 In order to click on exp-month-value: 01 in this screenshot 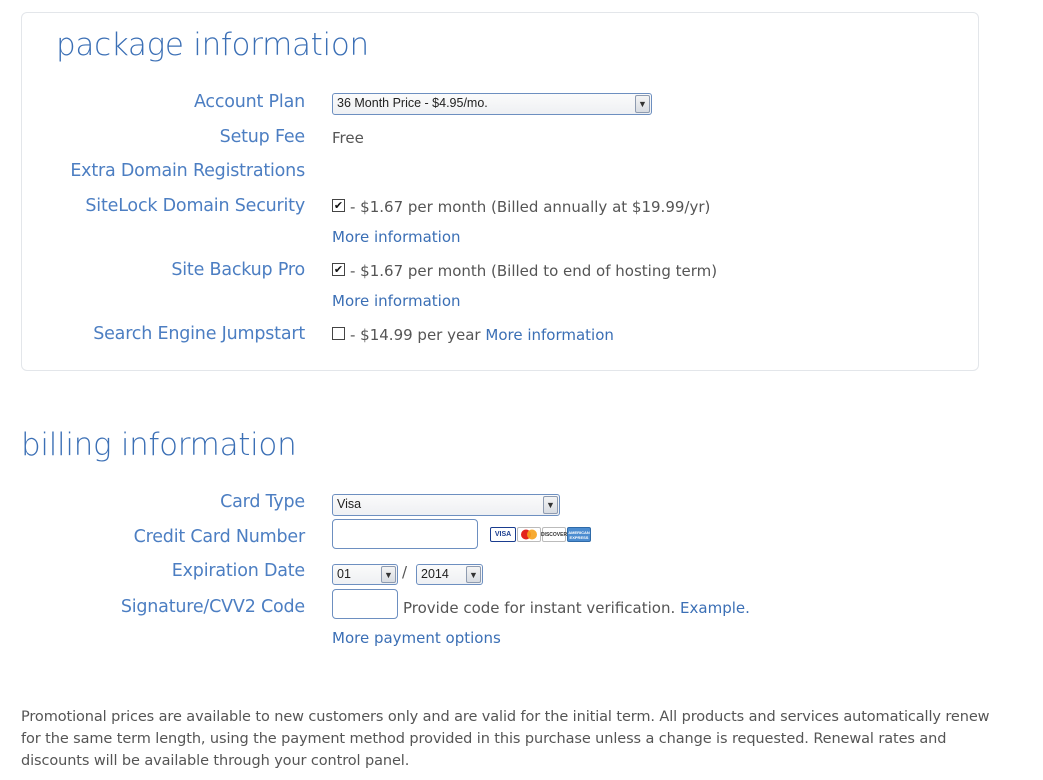, I will do `click(344, 574)`.